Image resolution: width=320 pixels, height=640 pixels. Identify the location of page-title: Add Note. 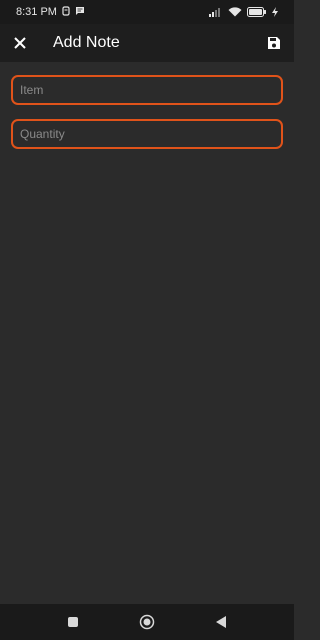
(86, 42).